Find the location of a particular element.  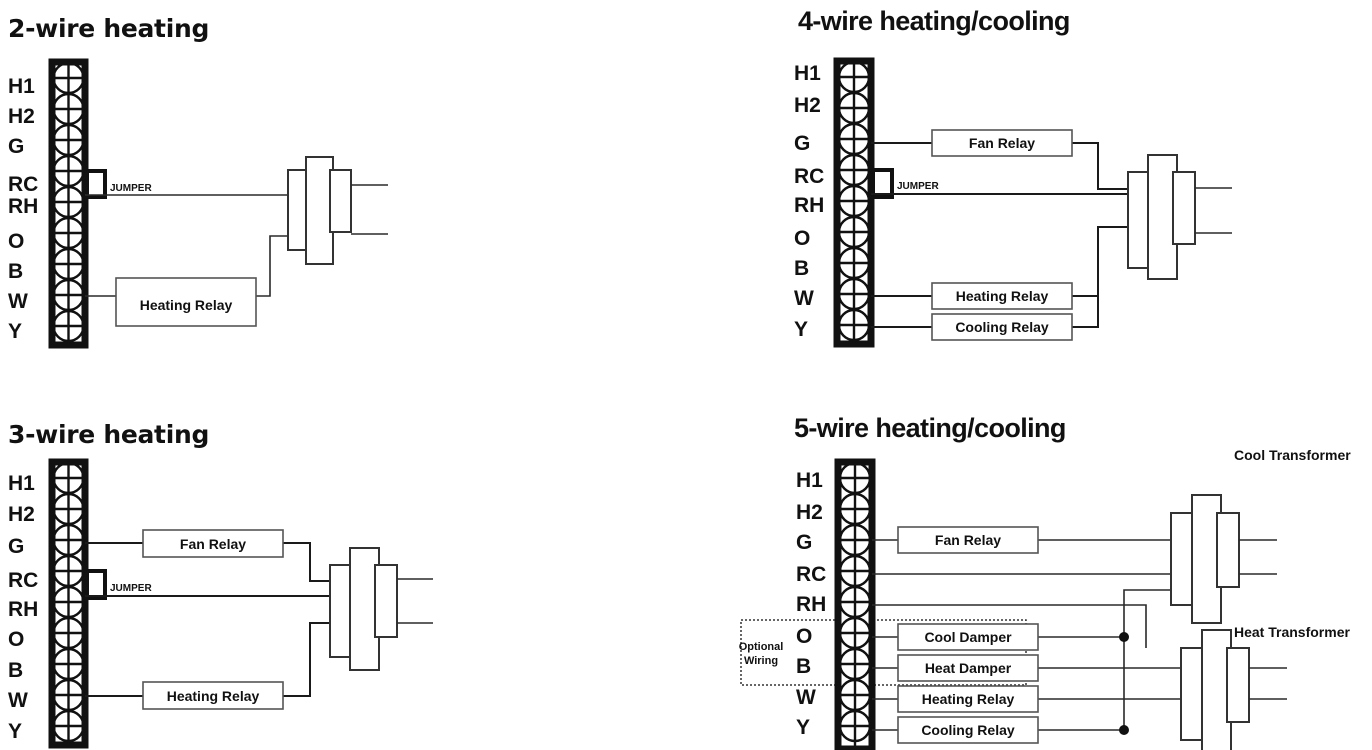

component-label: Cool Damper is located at coordinates (968, 637).